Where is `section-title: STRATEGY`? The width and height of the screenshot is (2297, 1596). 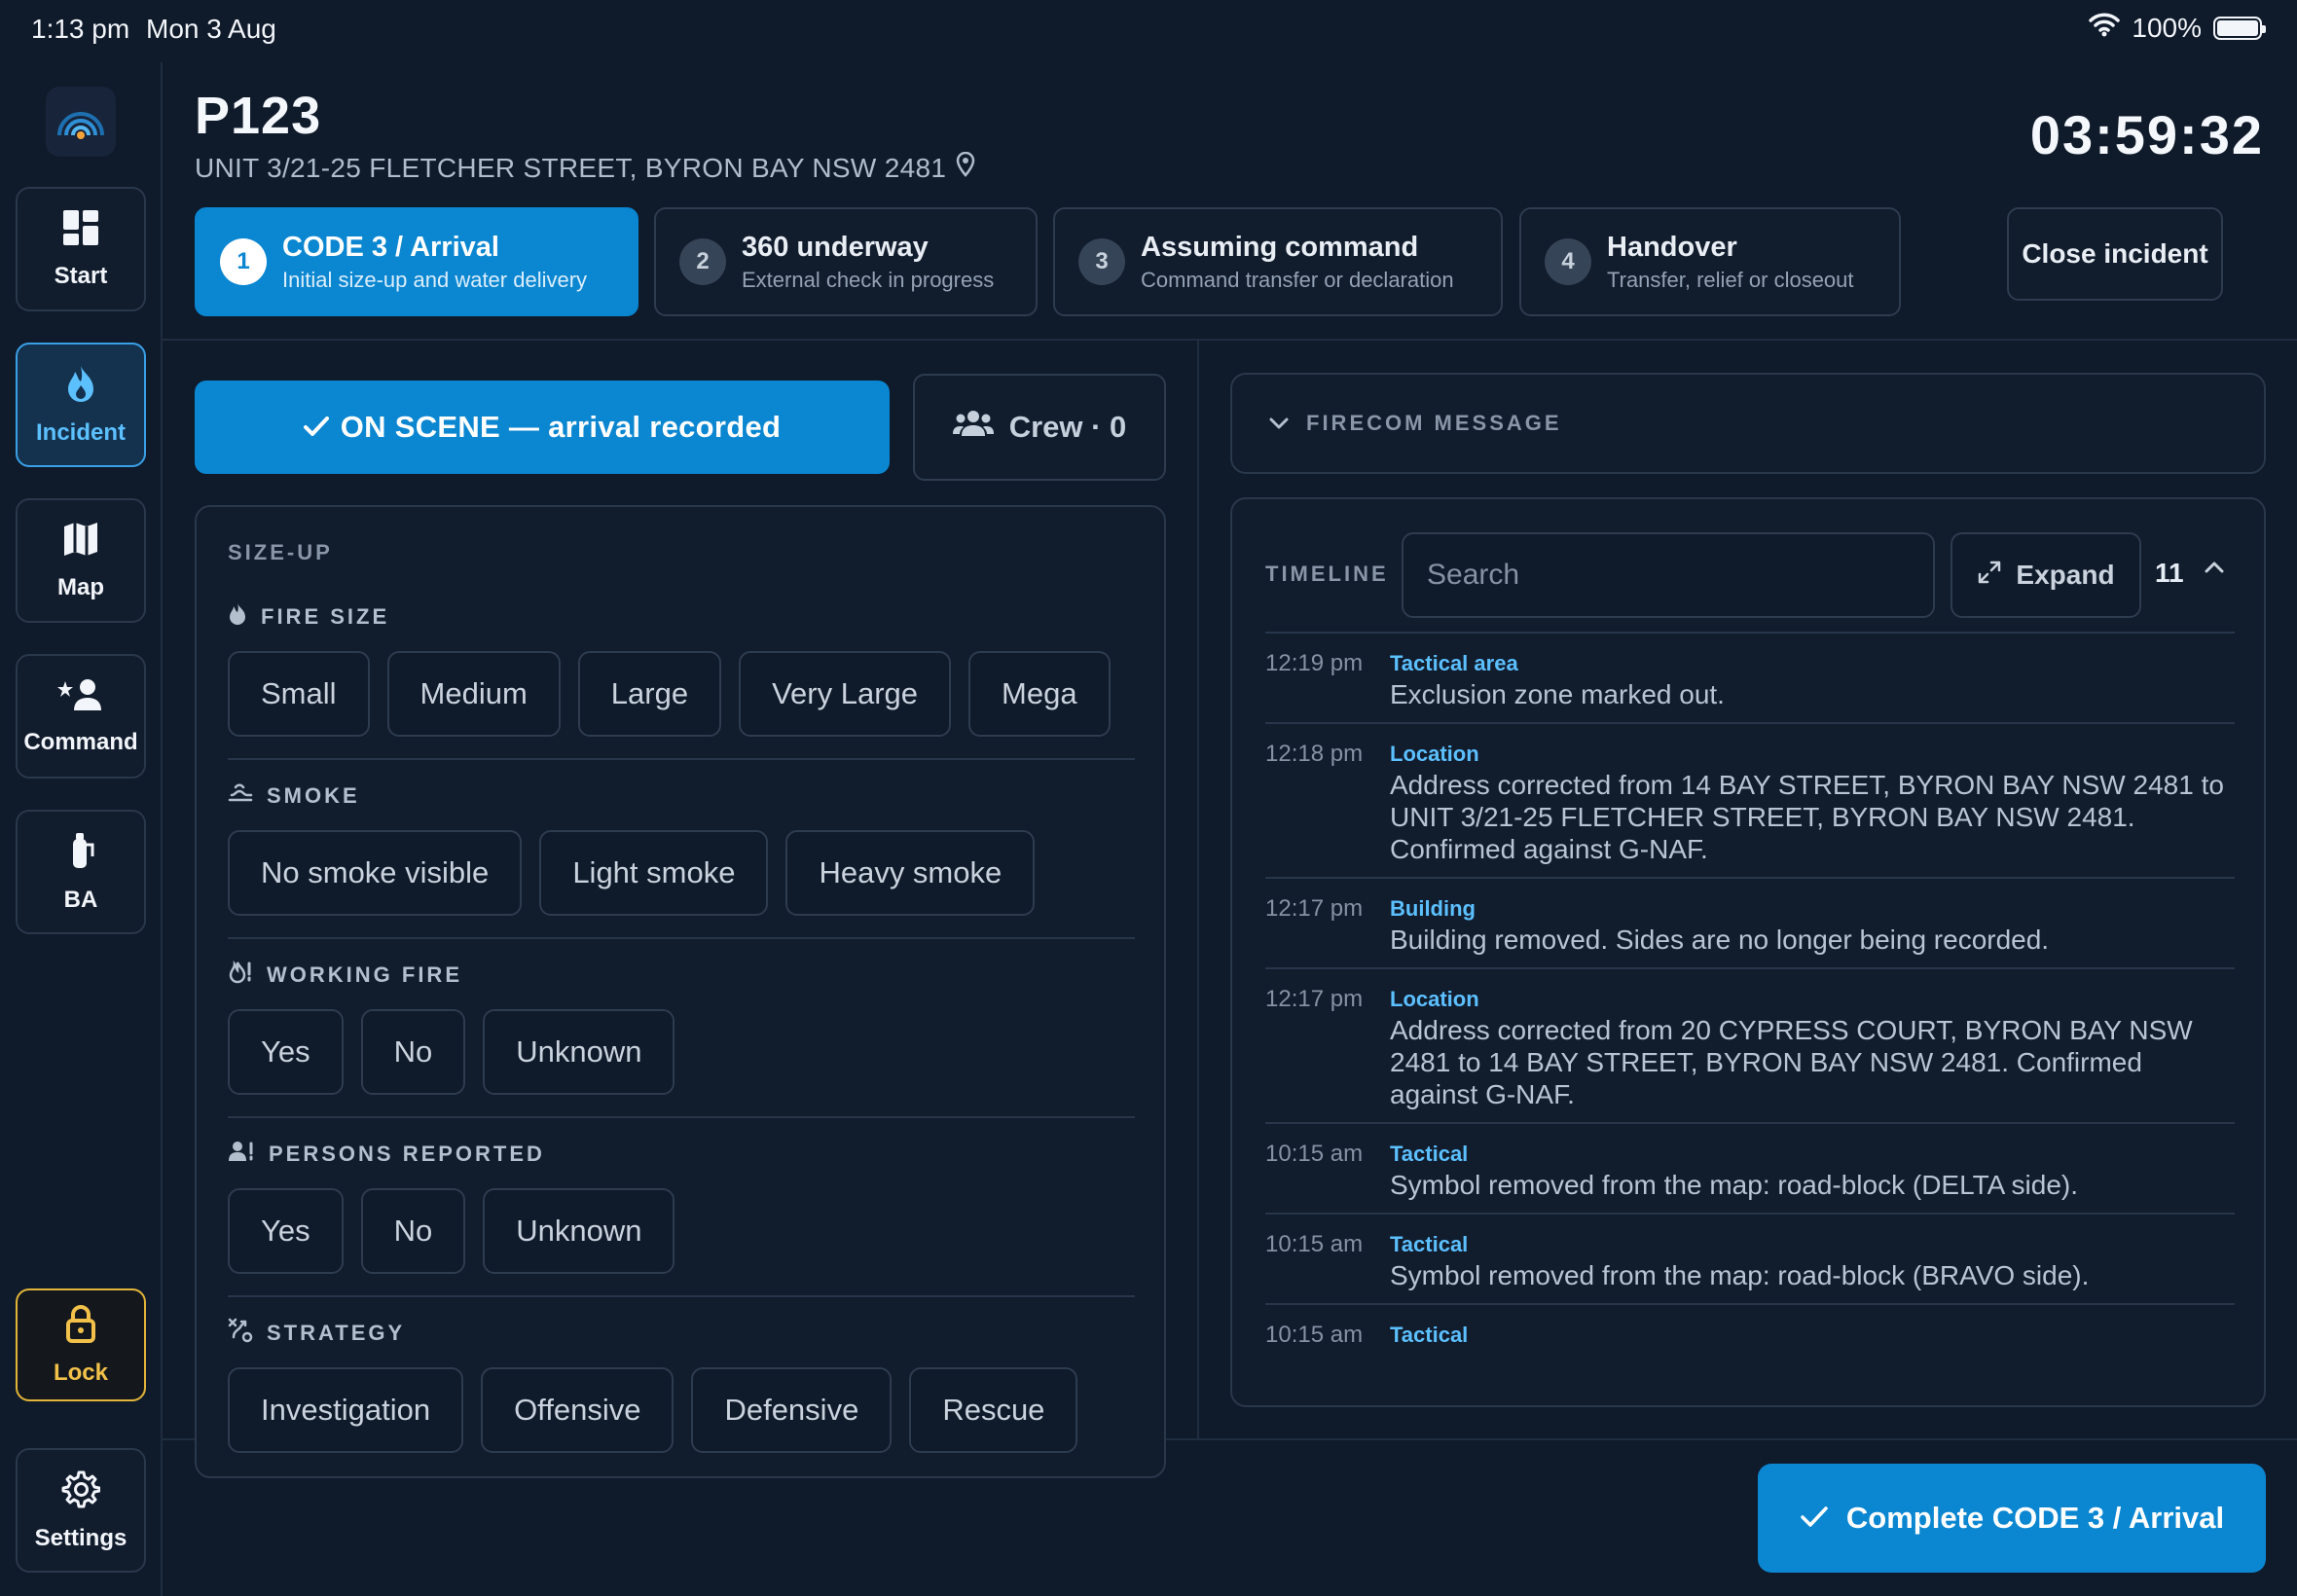 section-title: STRATEGY is located at coordinates (336, 1333).